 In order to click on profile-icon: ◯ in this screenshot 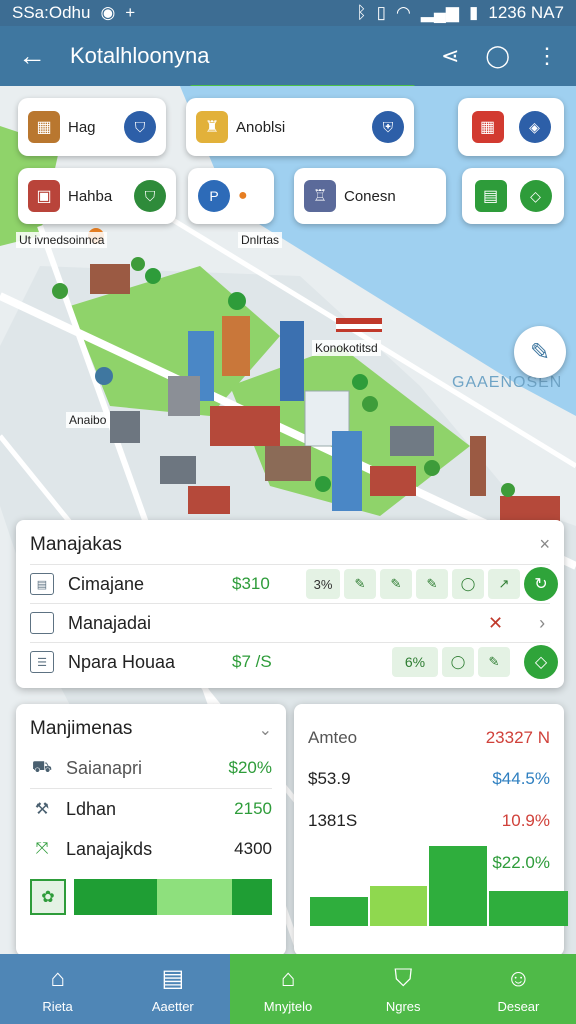, I will do `click(497, 56)`.